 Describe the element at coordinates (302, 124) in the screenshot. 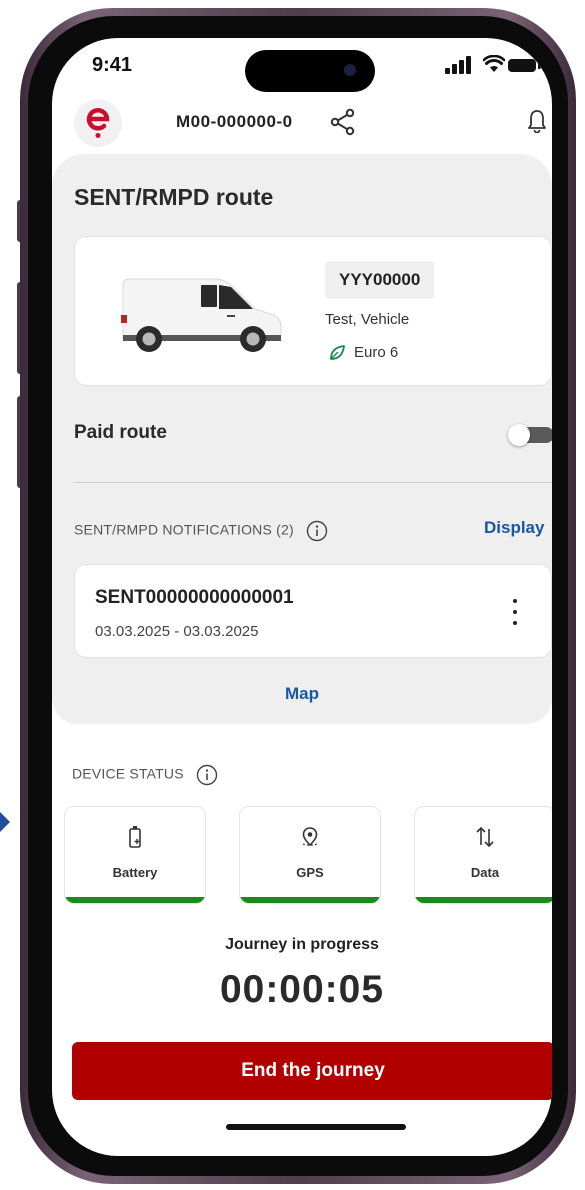

I see `app-header: M00-000000-0` at that location.